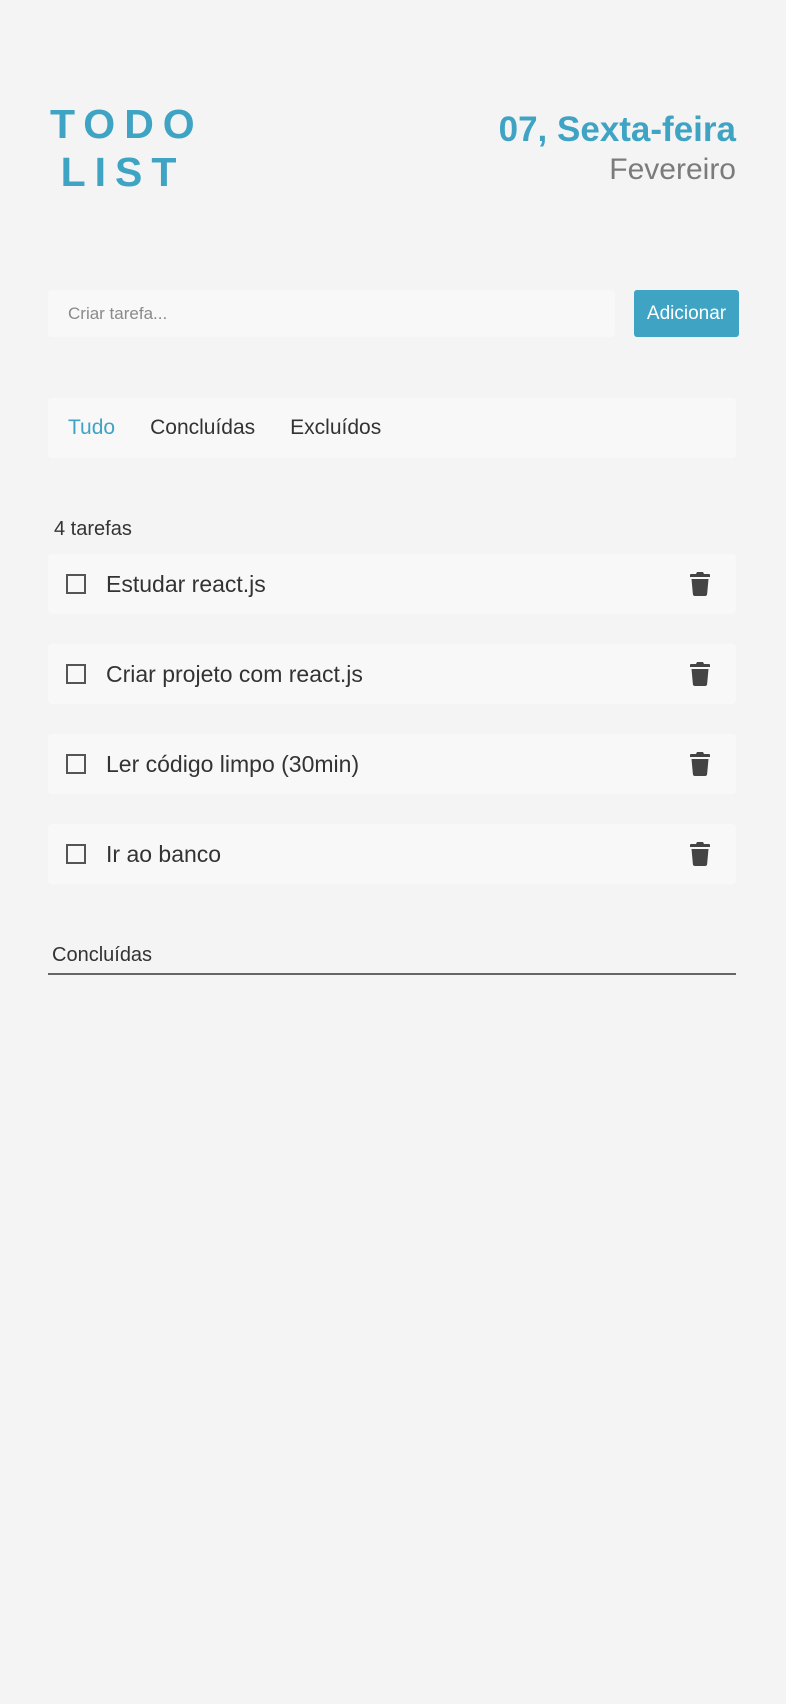 The width and height of the screenshot is (786, 1704). I want to click on logo-line-2: LIST, so click(123, 172).